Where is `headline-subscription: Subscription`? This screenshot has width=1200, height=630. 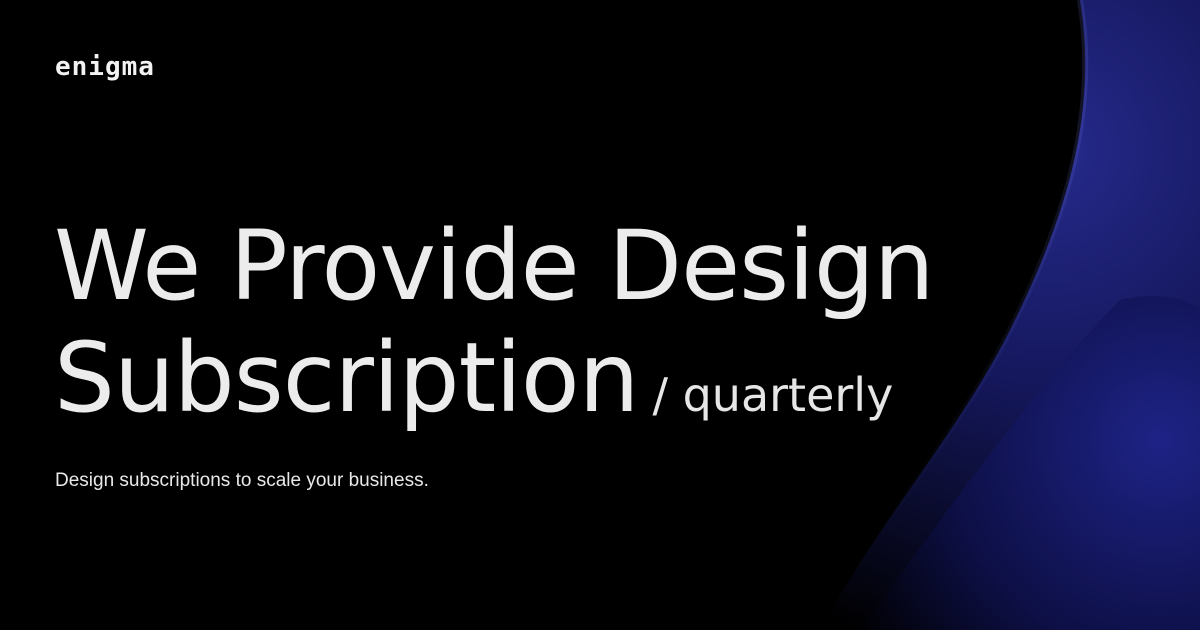
headline-subscription: Subscription is located at coordinates (346, 378).